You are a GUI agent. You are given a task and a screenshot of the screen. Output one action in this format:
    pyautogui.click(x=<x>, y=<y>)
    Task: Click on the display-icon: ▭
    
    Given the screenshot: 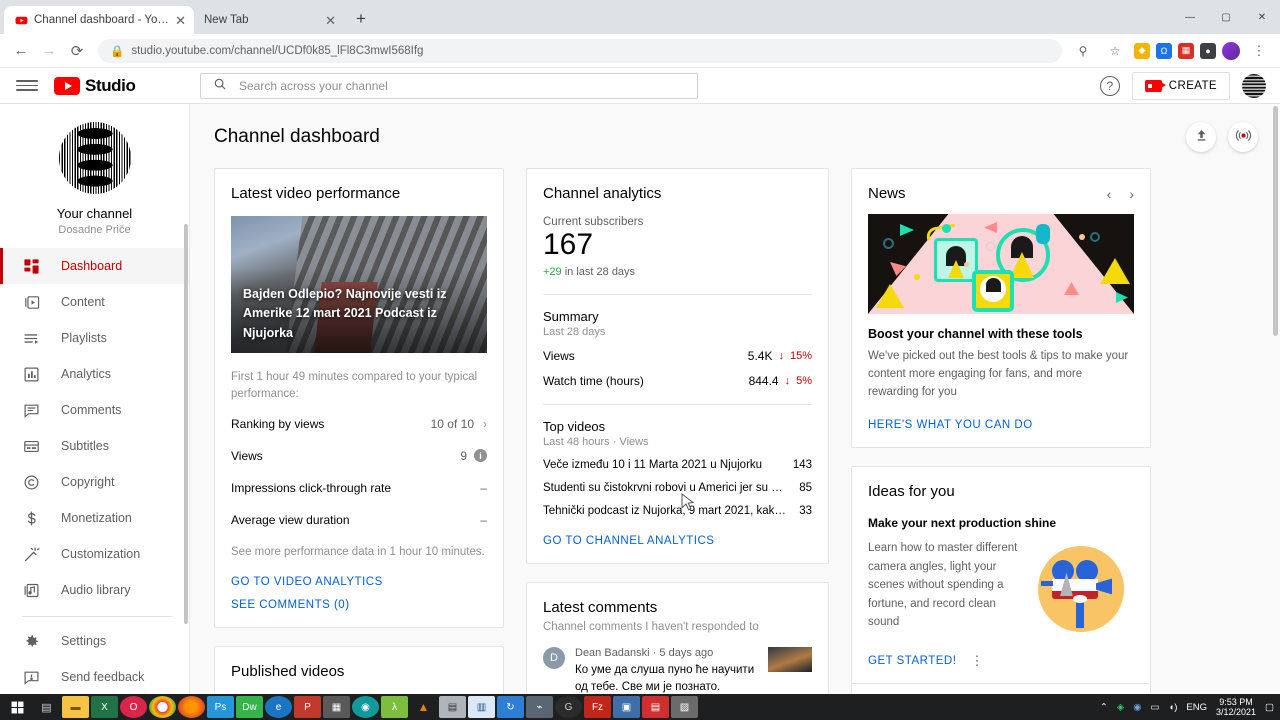 What is the action you would take?
    pyautogui.click(x=1154, y=707)
    